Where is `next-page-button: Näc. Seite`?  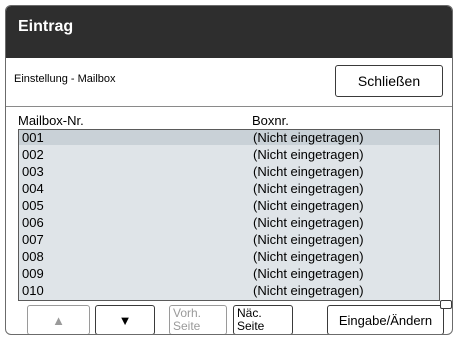 next-page-button: Näc. Seite is located at coordinates (263, 319).